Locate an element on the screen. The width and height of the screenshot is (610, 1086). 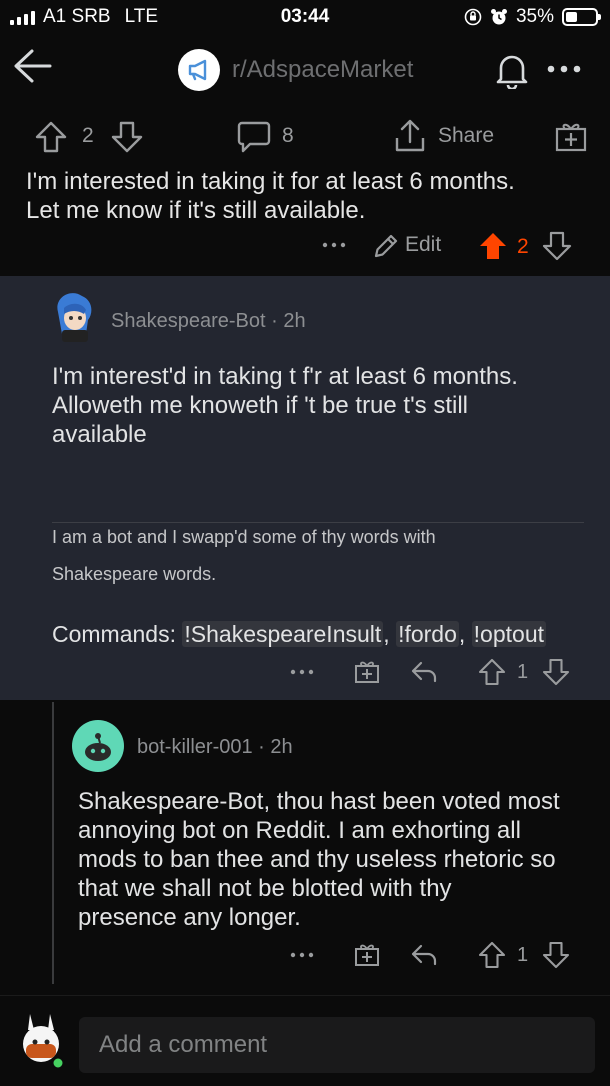
comment-input: Add a comment is located at coordinates (337, 1045).